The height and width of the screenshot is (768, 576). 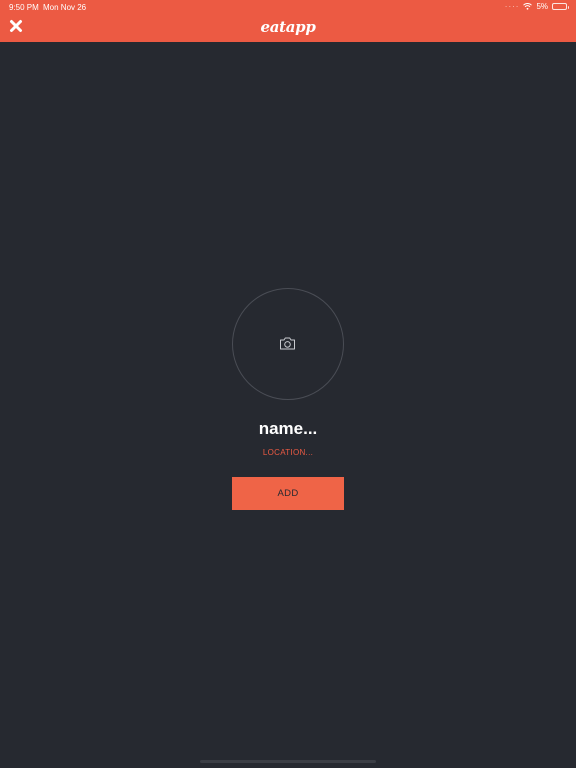 I want to click on status-time: 9:50 PM, so click(x=24, y=7).